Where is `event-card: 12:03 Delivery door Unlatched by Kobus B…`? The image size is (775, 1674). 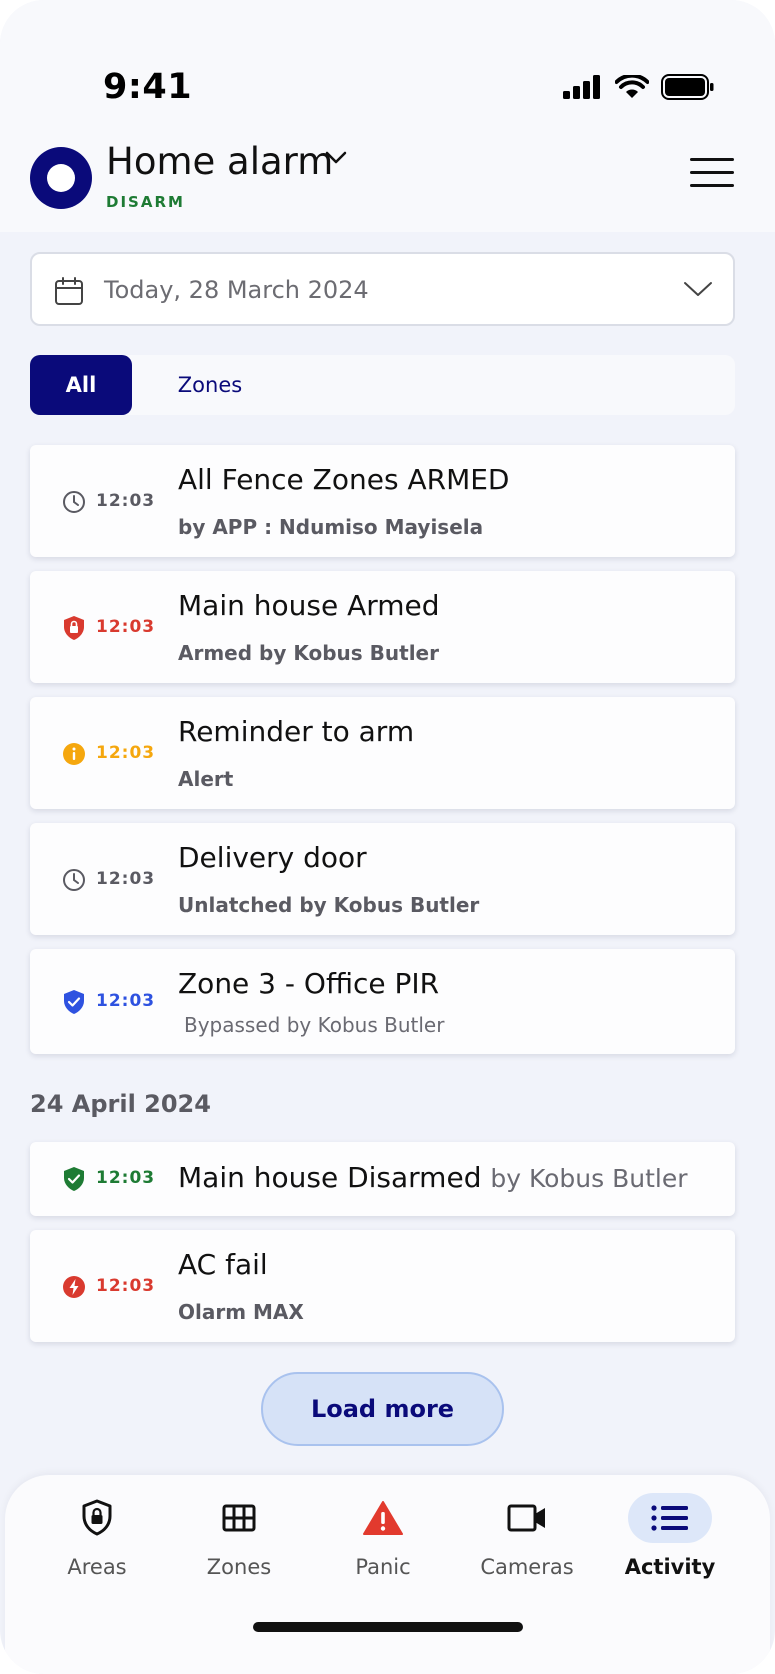 event-card: 12:03 Delivery door Unlatched by Kobus B… is located at coordinates (382, 879).